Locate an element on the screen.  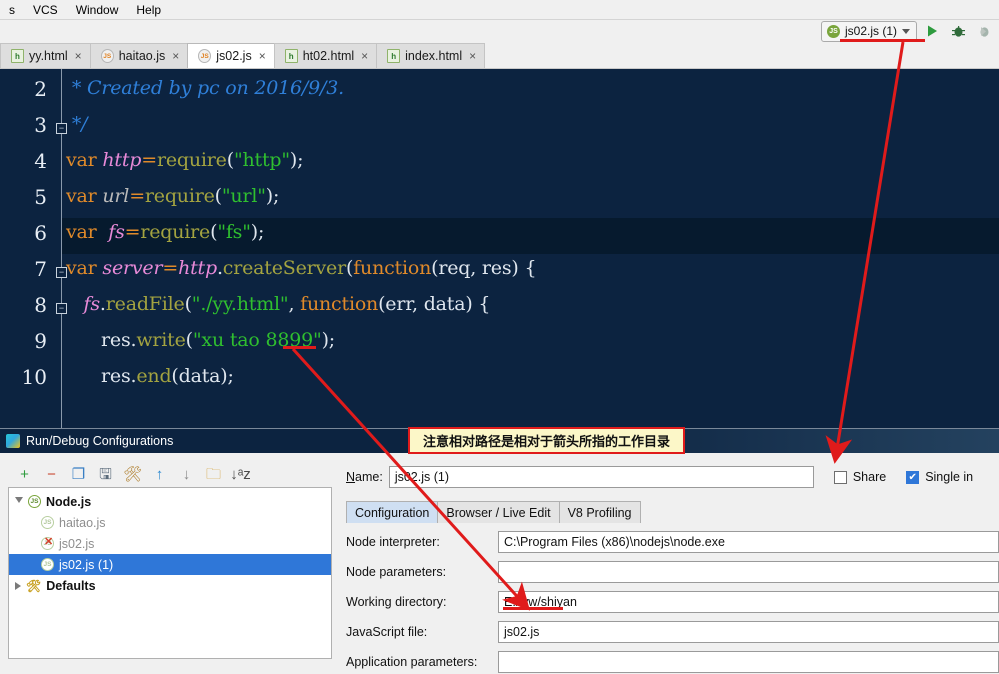
save-button: 🖫 is located at coordinates (105, 474).